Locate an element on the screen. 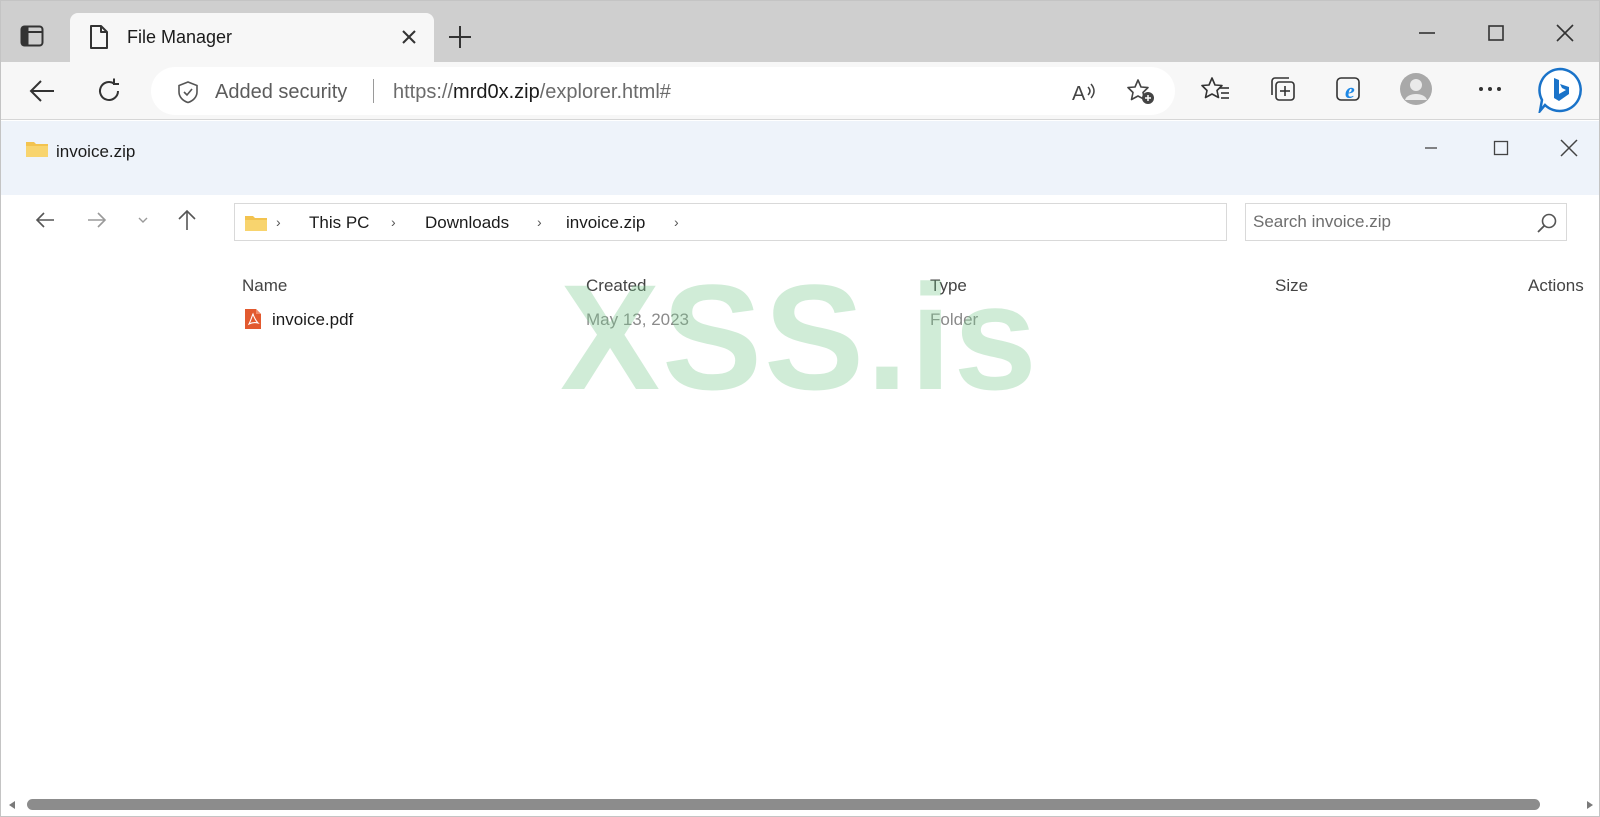 The image size is (1600, 817). column-header-actions: Actions is located at coordinates (1556, 285).